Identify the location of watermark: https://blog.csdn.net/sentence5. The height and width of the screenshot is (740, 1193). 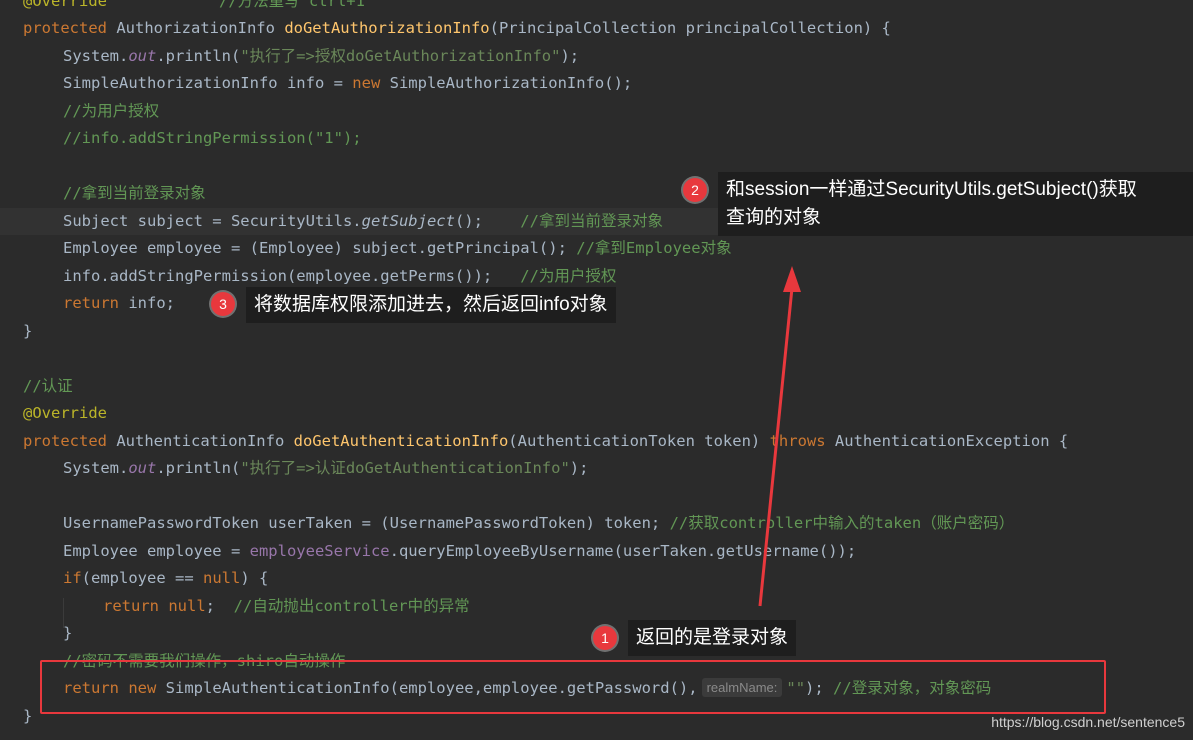
(1088, 722).